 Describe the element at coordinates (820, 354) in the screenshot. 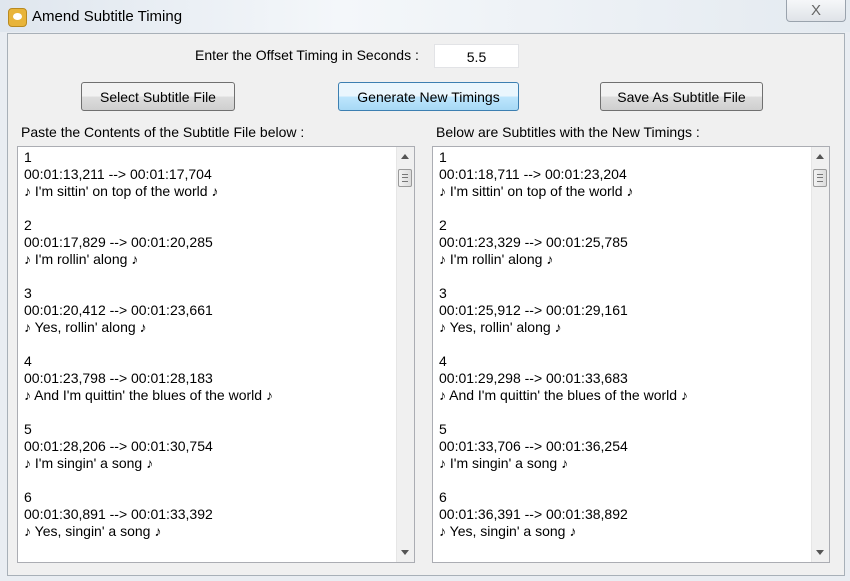

I see `result-scrollbar` at that location.